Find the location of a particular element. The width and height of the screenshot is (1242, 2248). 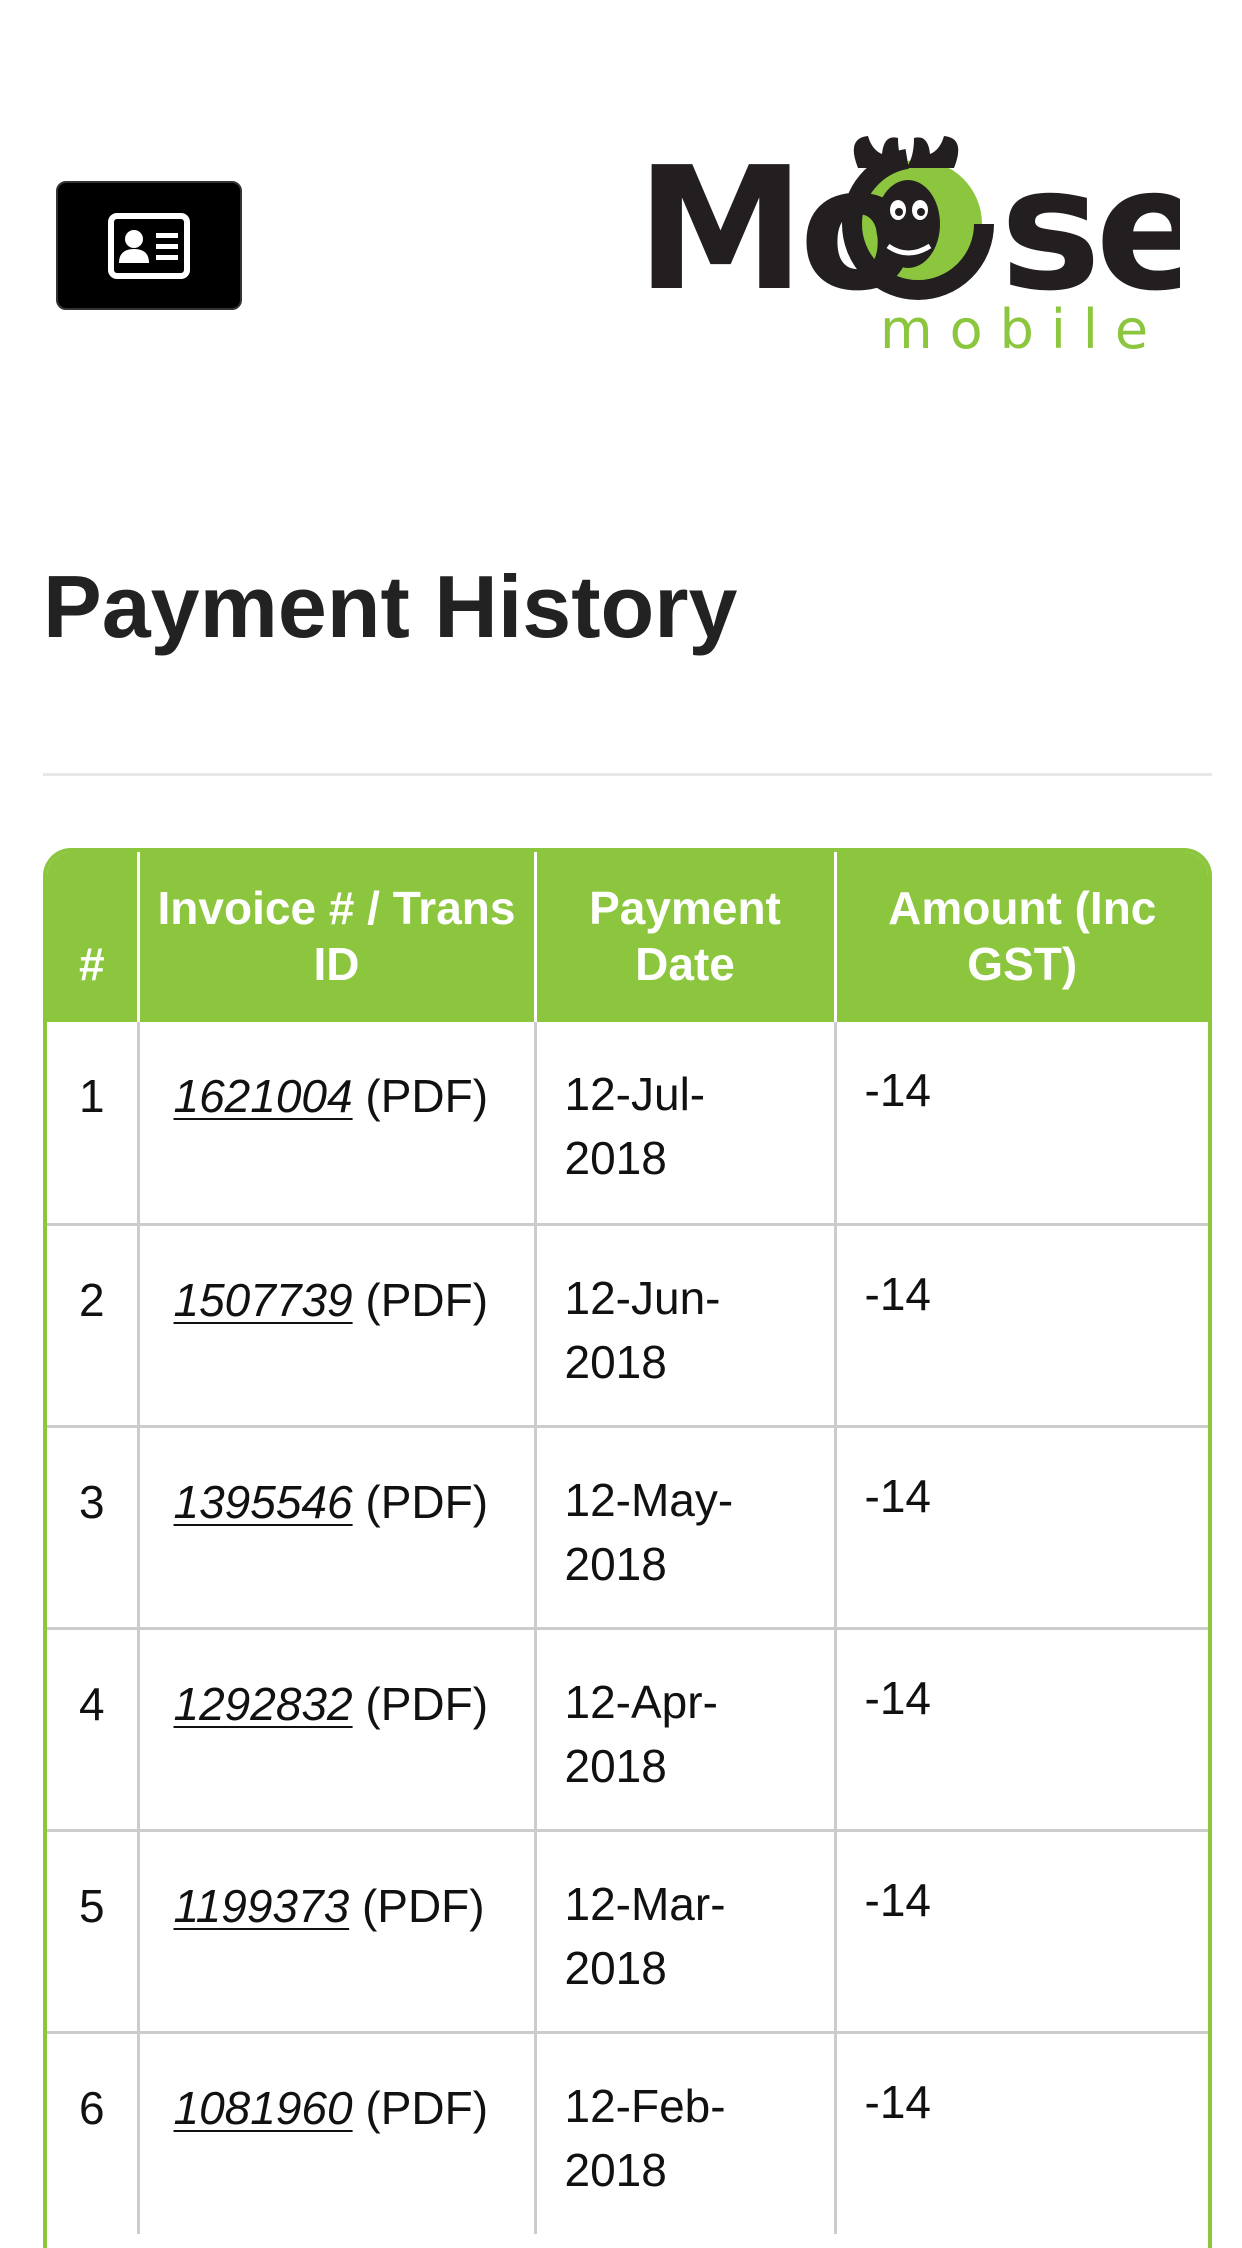

invoice-cell: 1199373 (PDF) is located at coordinates (335, 1930).